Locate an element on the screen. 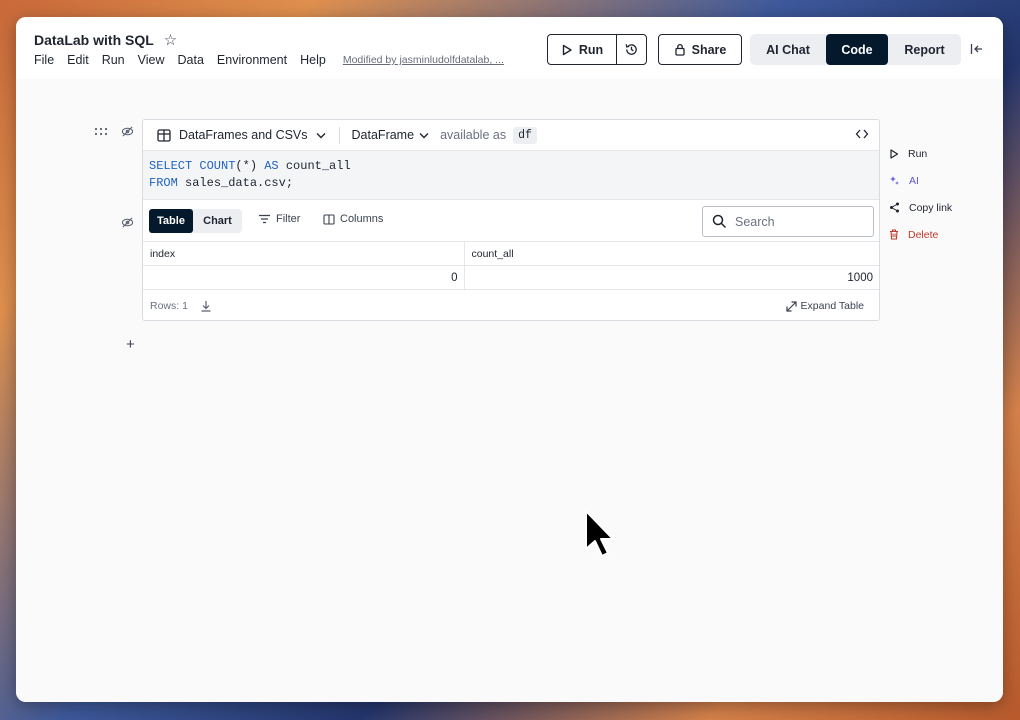 The width and height of the screenshot is (1020, 720). code-brackets-icon is located at coordinates (862, 134).